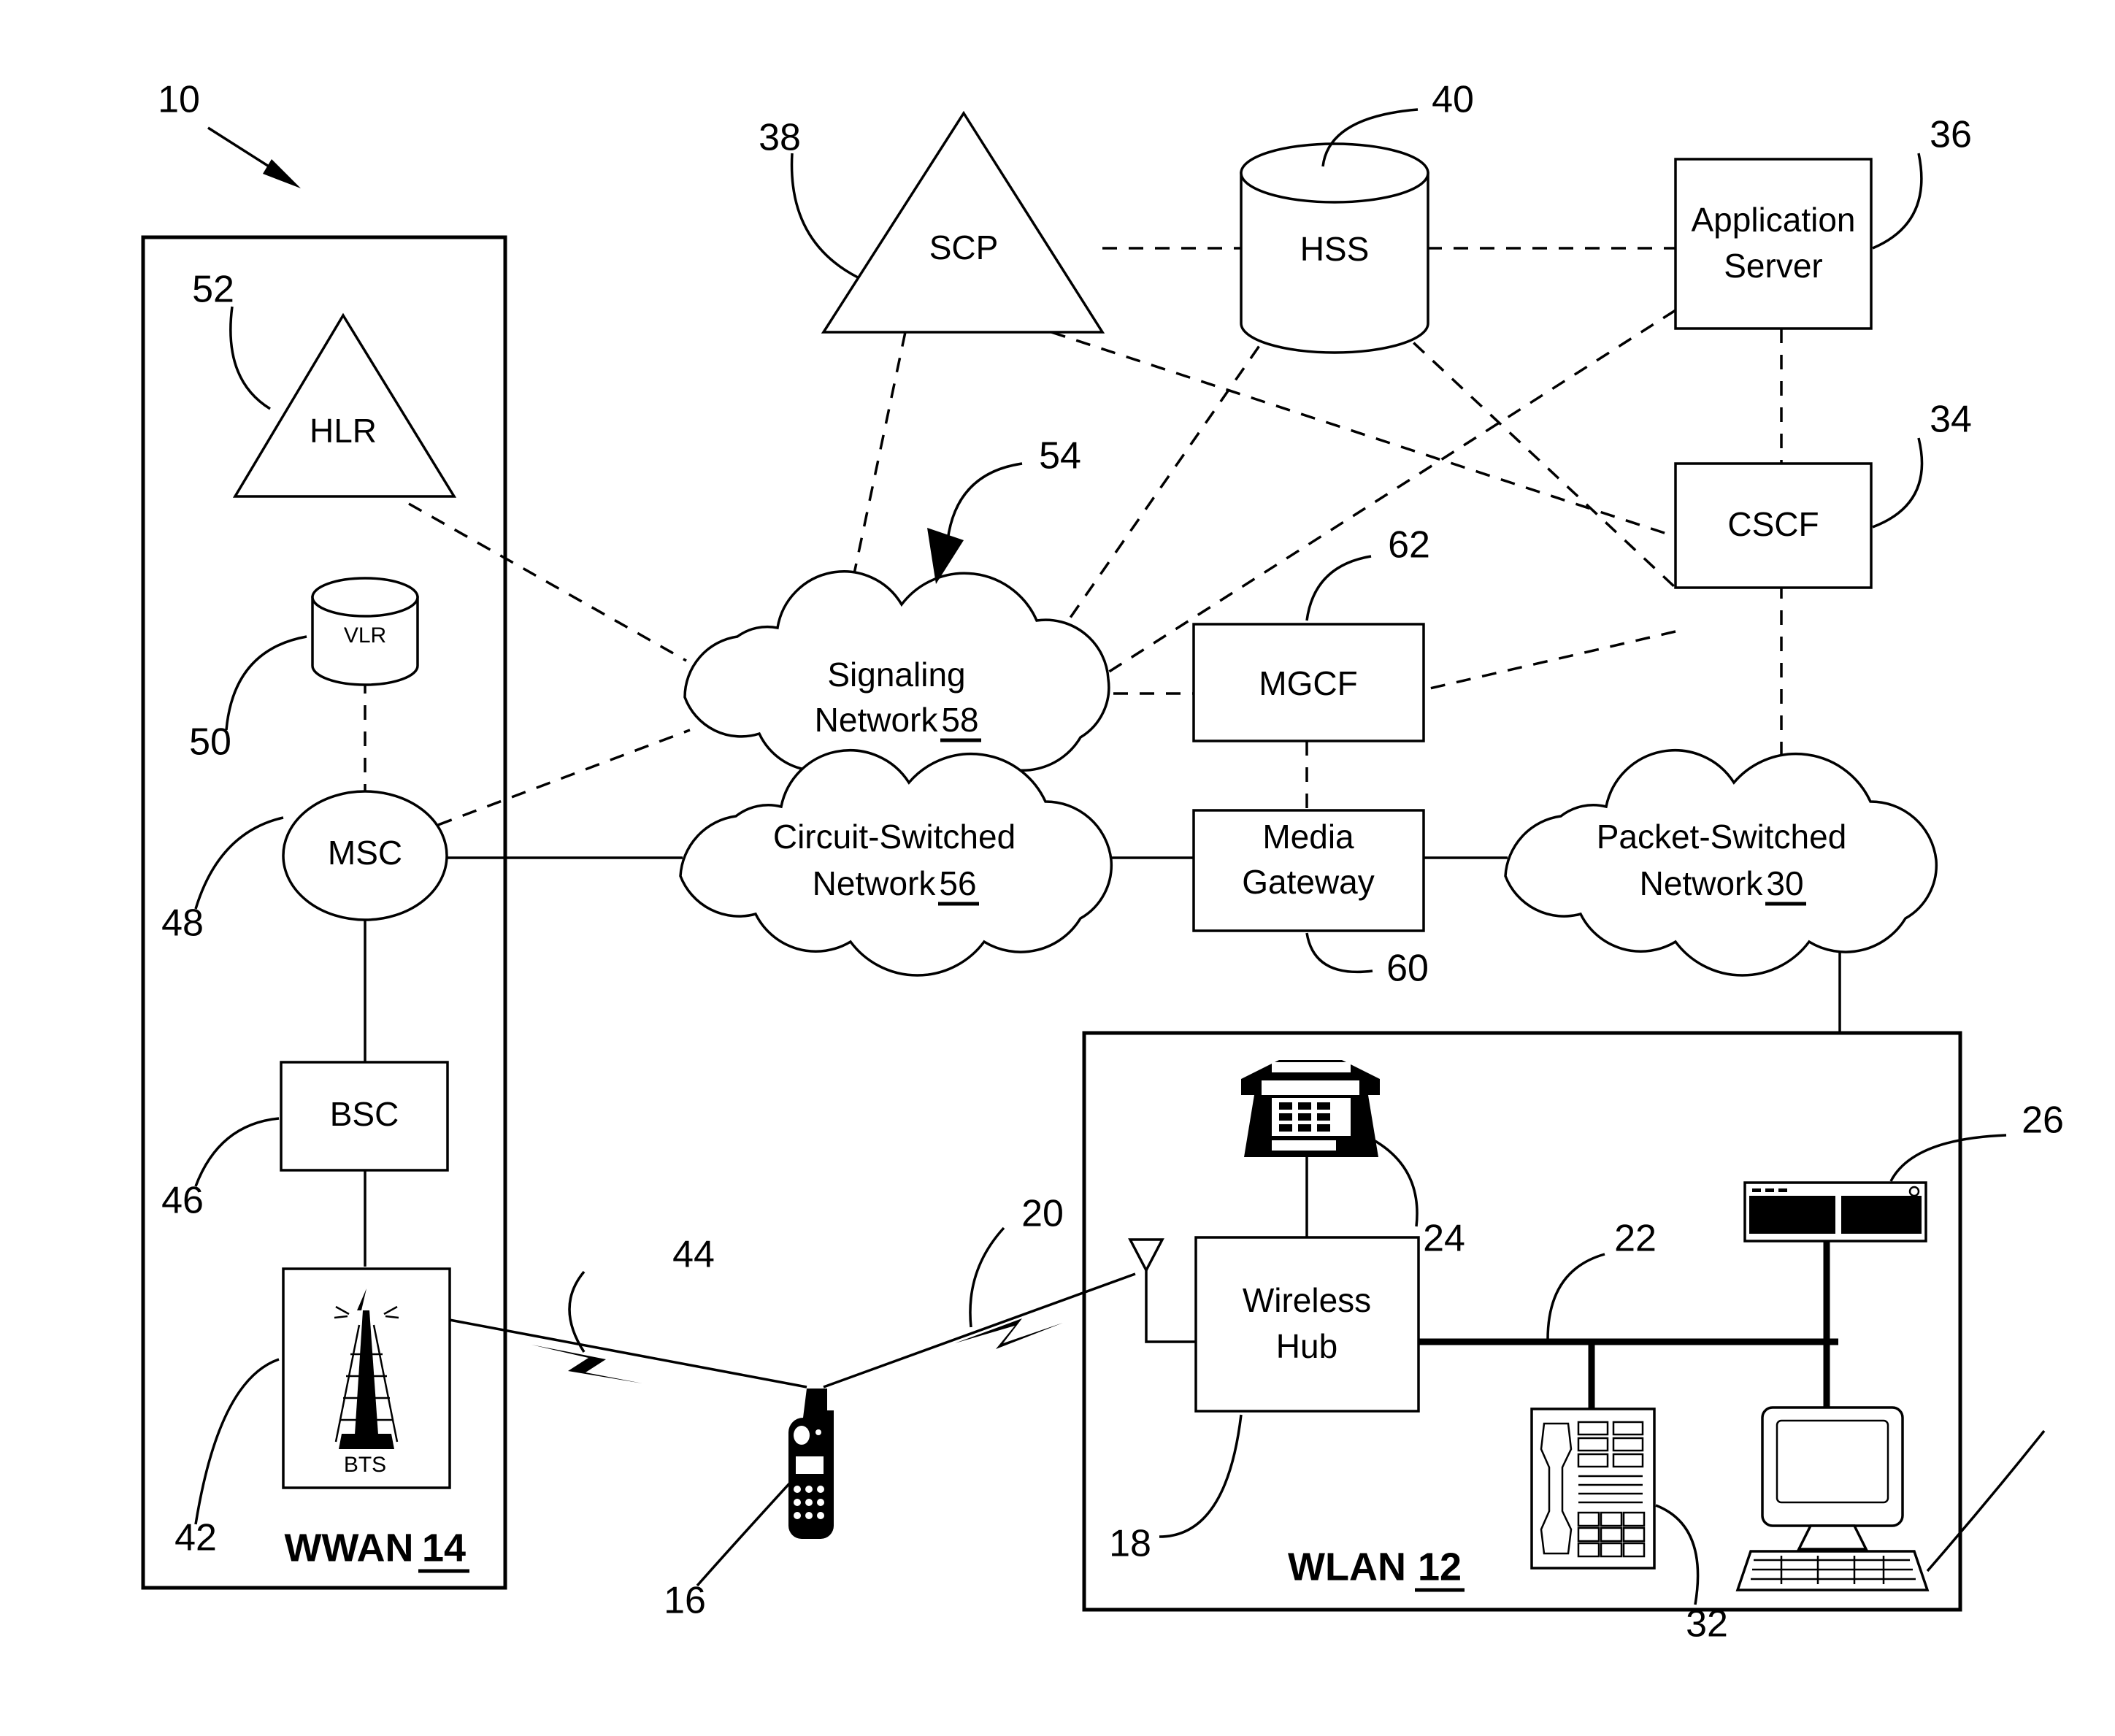 This screenshot has height=1736, width=2115. I want to click on node-vlr: VLR, so click(365, 631).